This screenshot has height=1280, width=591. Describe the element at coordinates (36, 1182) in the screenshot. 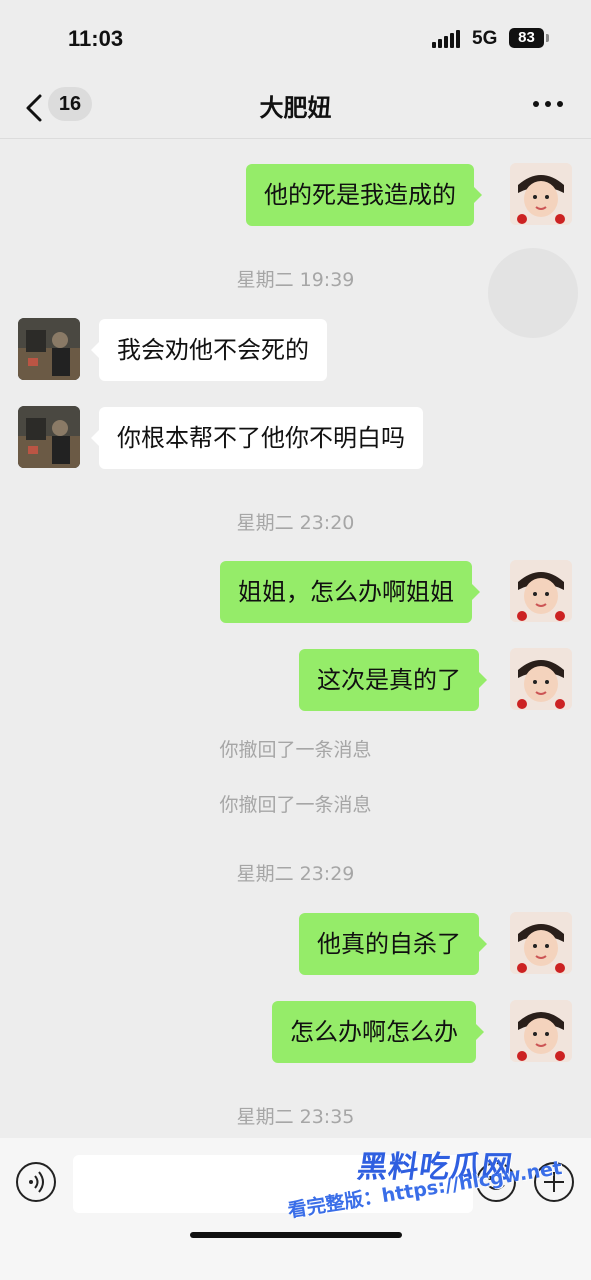

I see `voice-input-icon` at that location.